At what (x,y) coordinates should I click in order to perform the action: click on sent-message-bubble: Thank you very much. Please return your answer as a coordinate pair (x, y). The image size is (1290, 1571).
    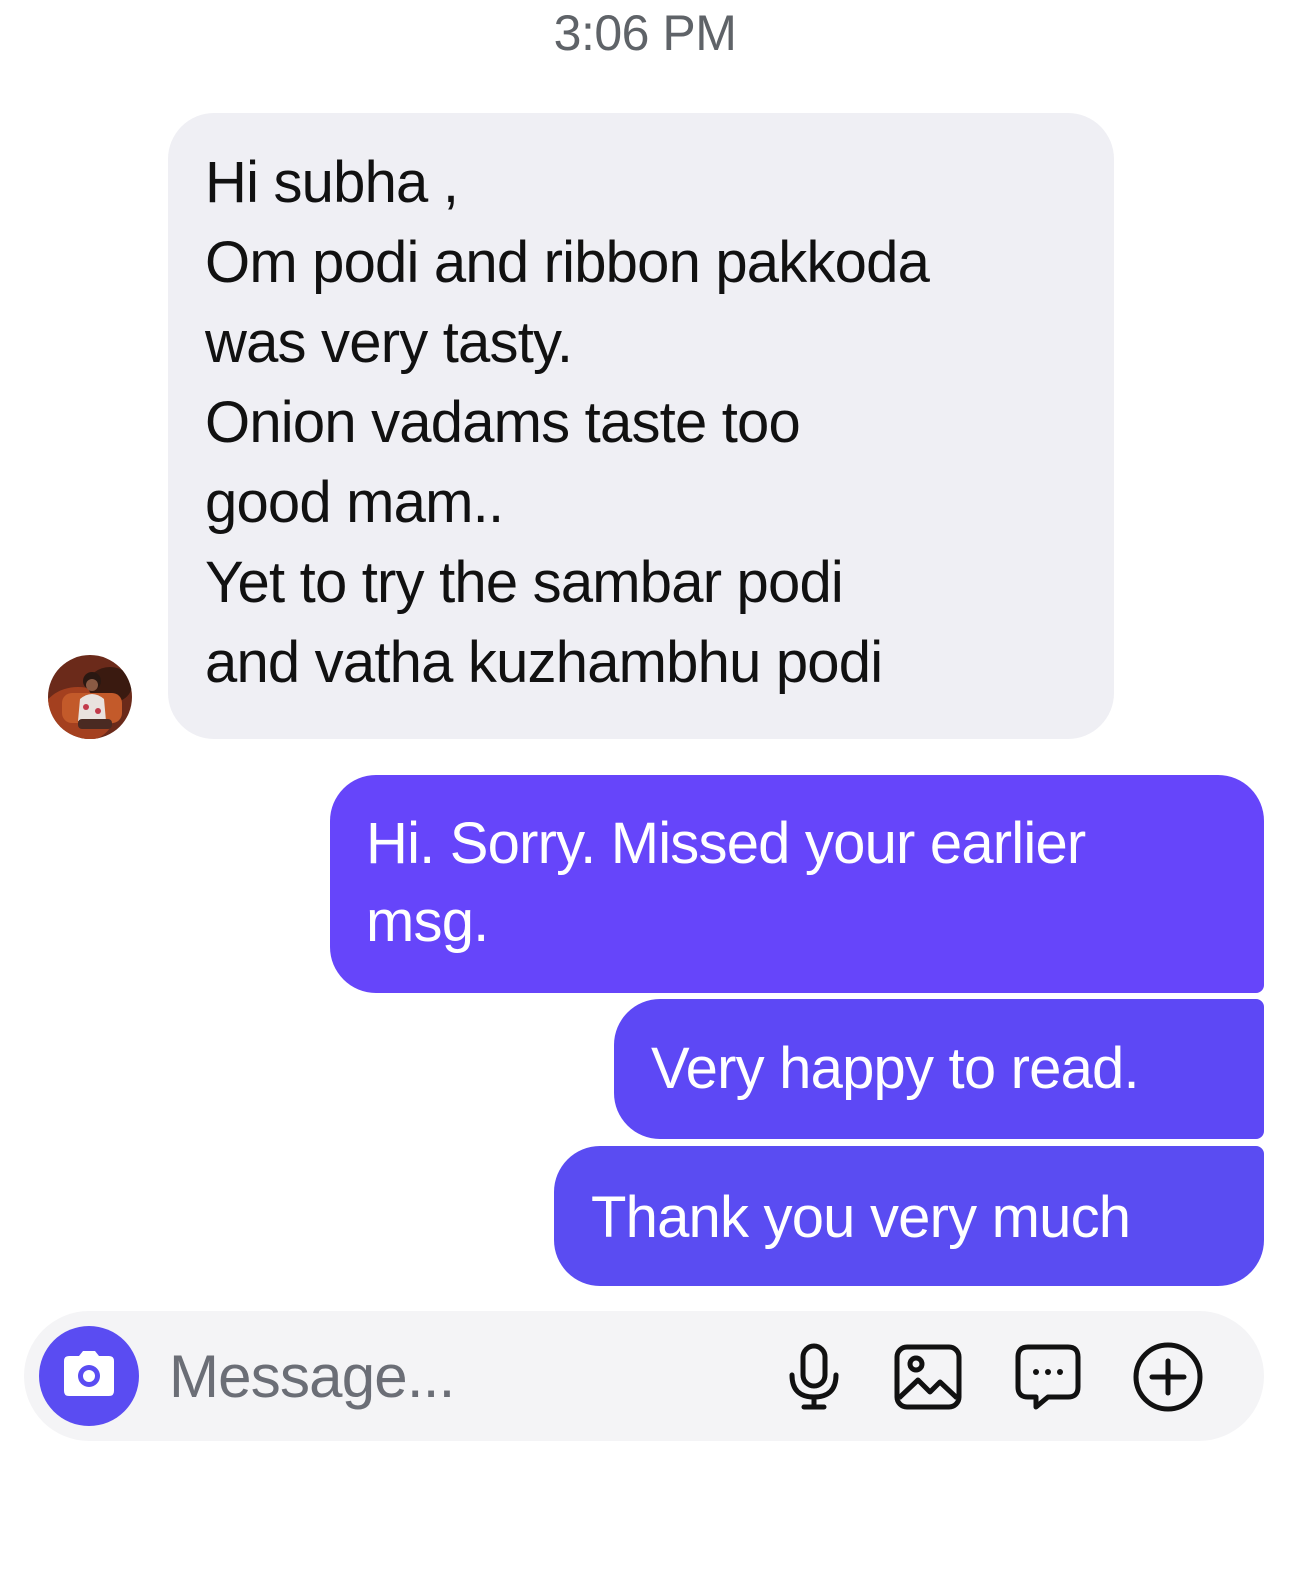
    Looking at the image, I should click on (909, 1216).